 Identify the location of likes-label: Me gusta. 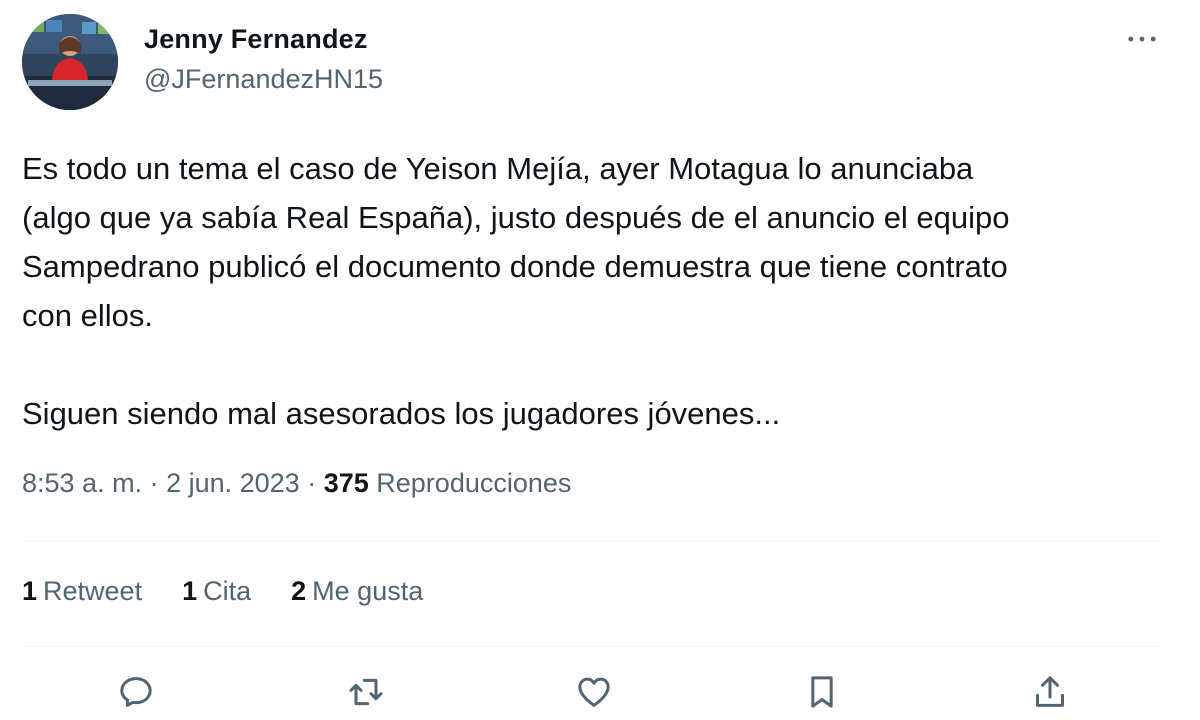
(368, 591).